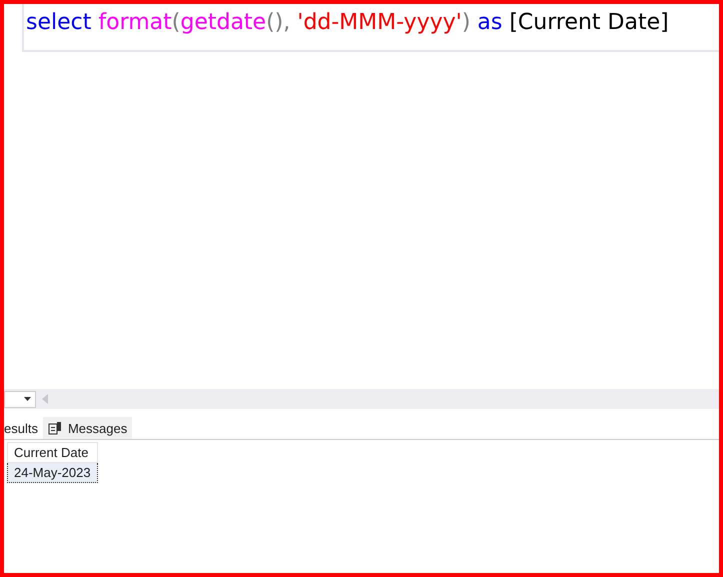  Describe the element at coordinates (27, 399) in the screenshot. I see `dropdown-caret-icon` at that location.